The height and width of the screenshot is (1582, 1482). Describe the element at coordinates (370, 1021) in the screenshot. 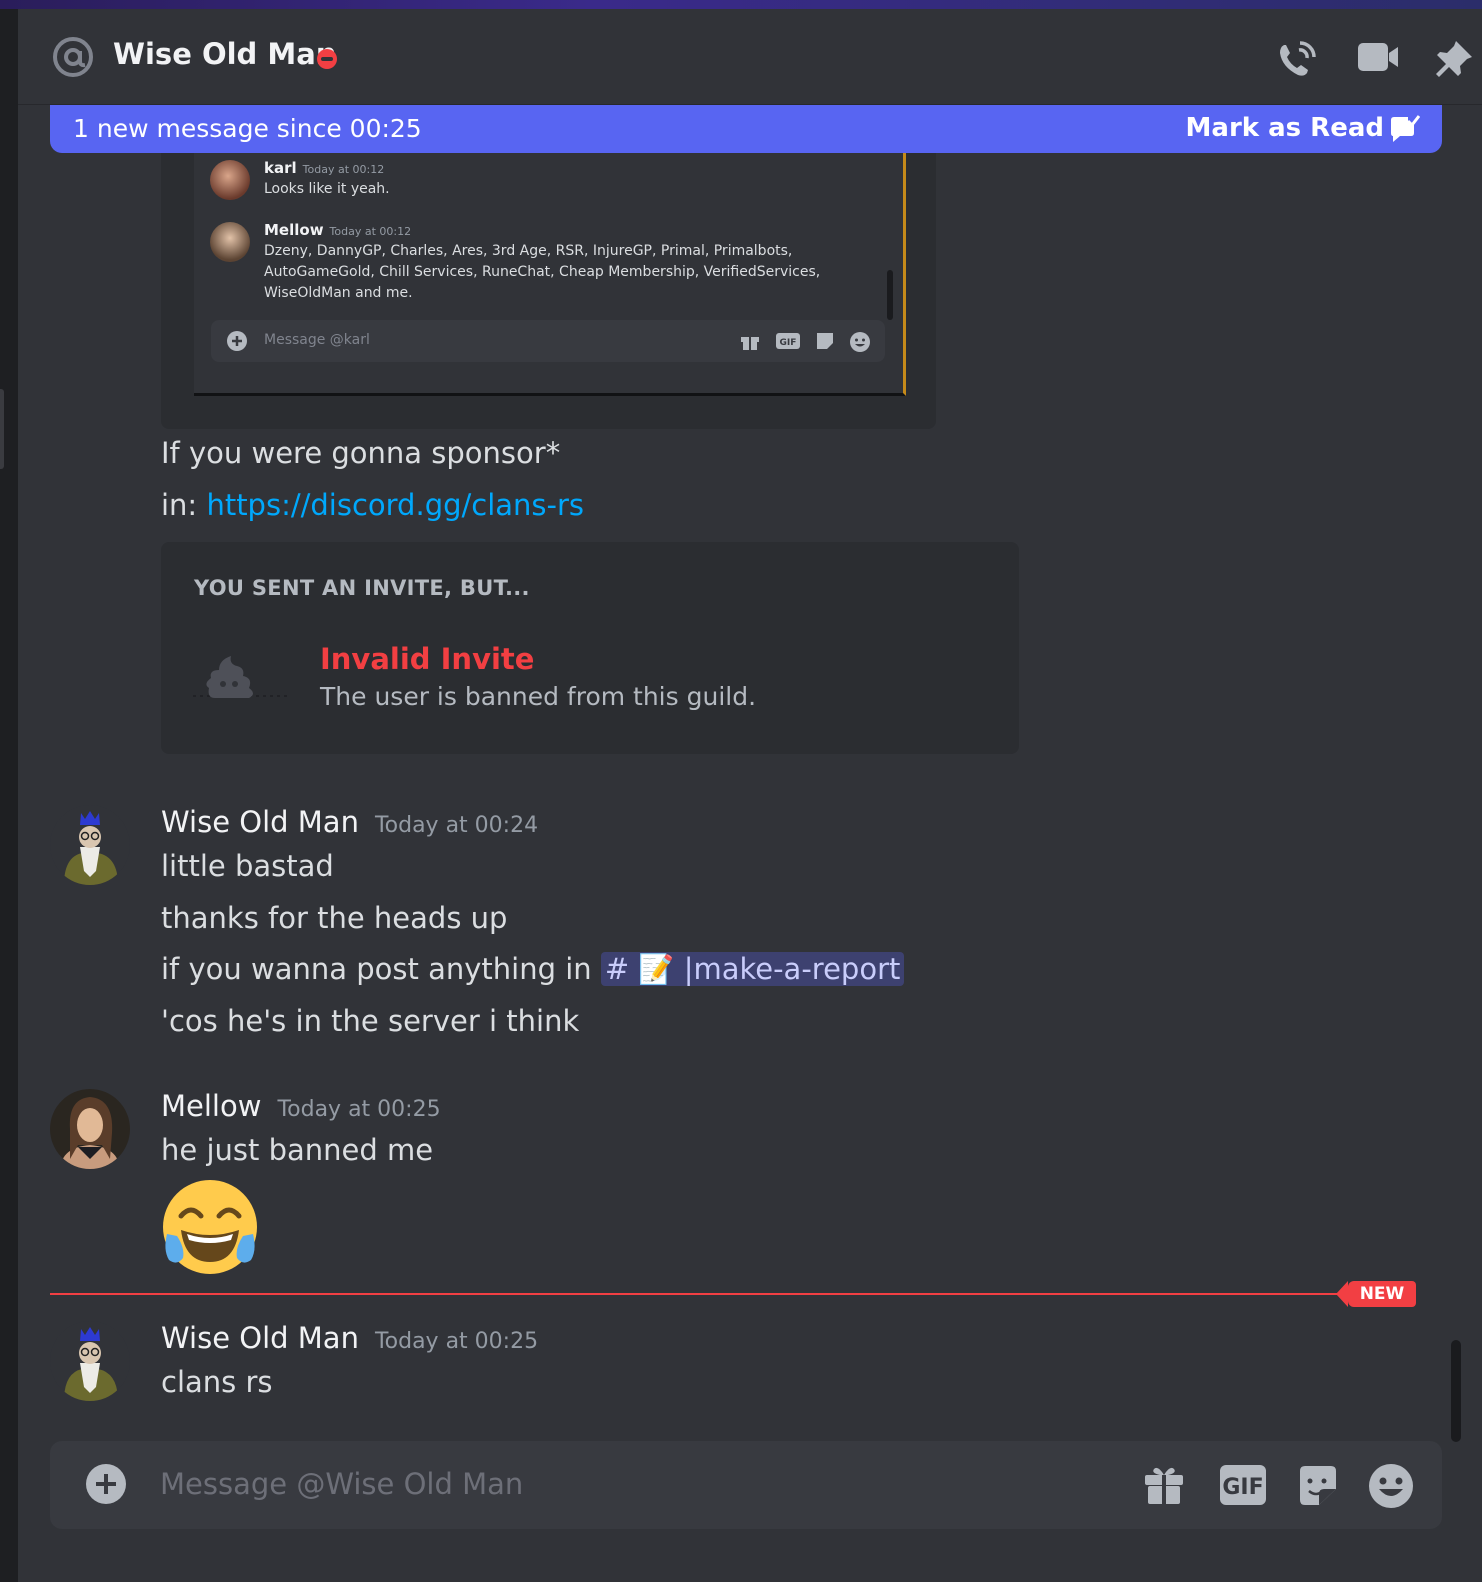

I see `message-text: 'cos he's in the server i think` at that location.